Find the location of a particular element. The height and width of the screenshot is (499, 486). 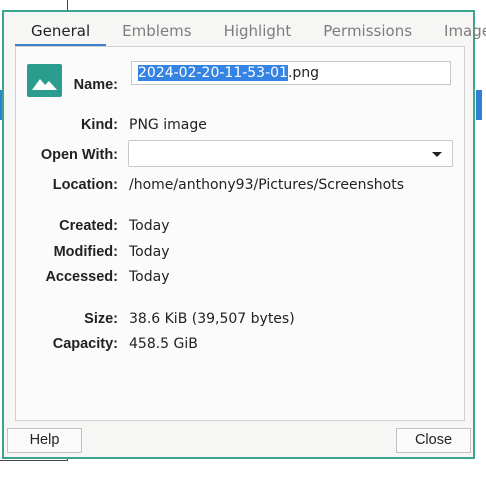

name-selected-text: 2024-02-20-11-53-01 is located at coordinates (213, 73).